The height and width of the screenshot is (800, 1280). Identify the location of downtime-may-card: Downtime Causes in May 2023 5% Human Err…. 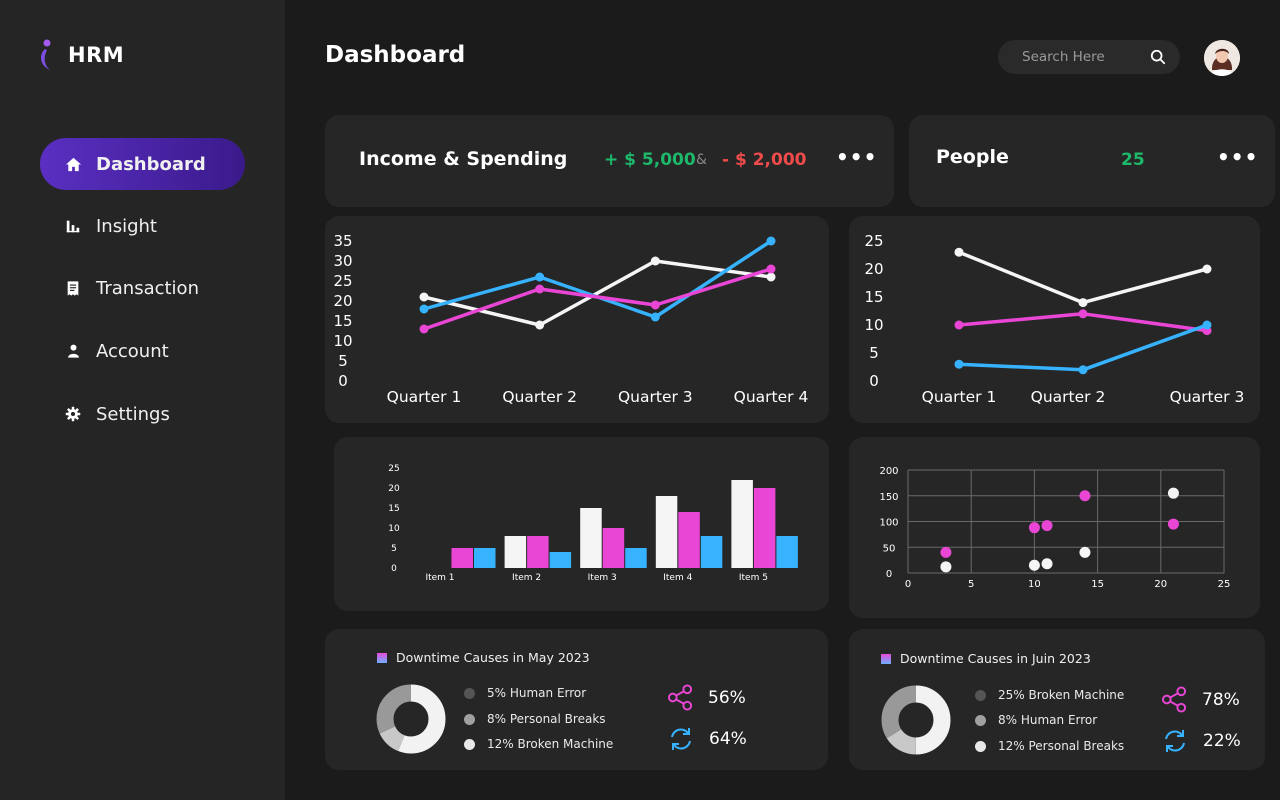
(576, 699).